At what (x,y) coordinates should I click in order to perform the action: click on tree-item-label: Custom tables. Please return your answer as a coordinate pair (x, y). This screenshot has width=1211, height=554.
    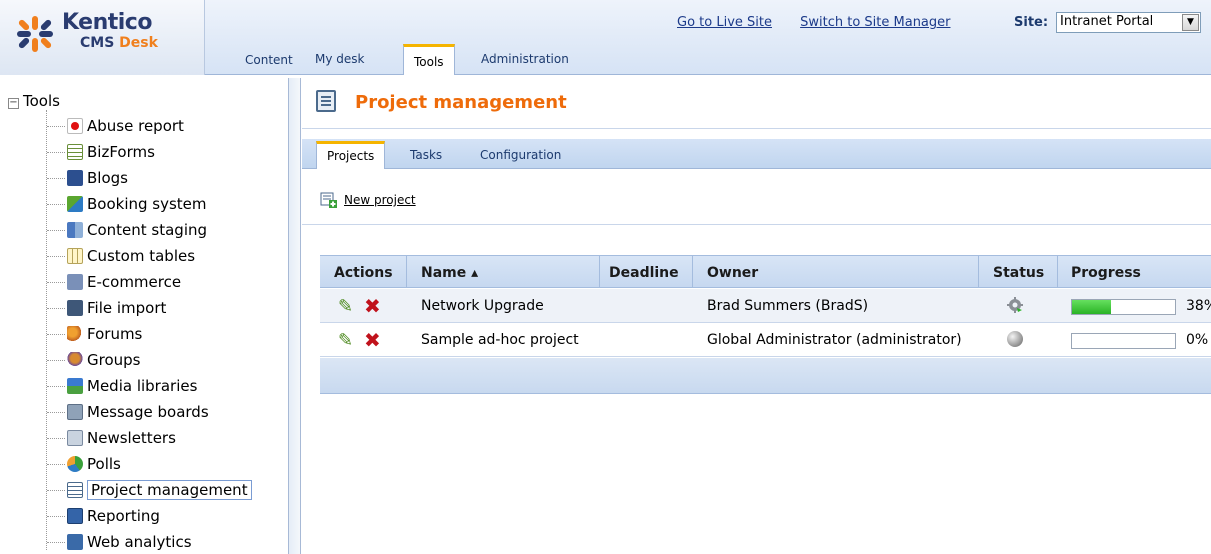
    Looking at the image, I should click on (141, 256).